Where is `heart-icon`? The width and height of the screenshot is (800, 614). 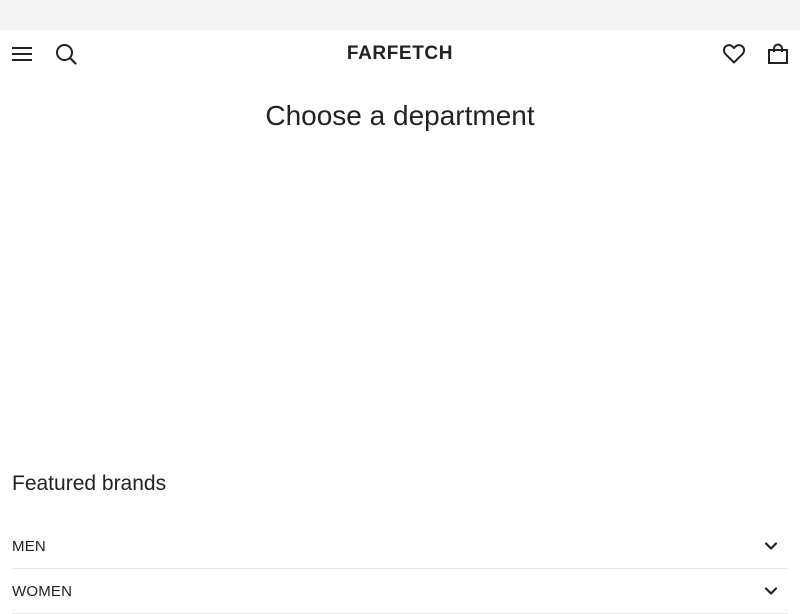
heart-icon is located at coordinates (734, 54).